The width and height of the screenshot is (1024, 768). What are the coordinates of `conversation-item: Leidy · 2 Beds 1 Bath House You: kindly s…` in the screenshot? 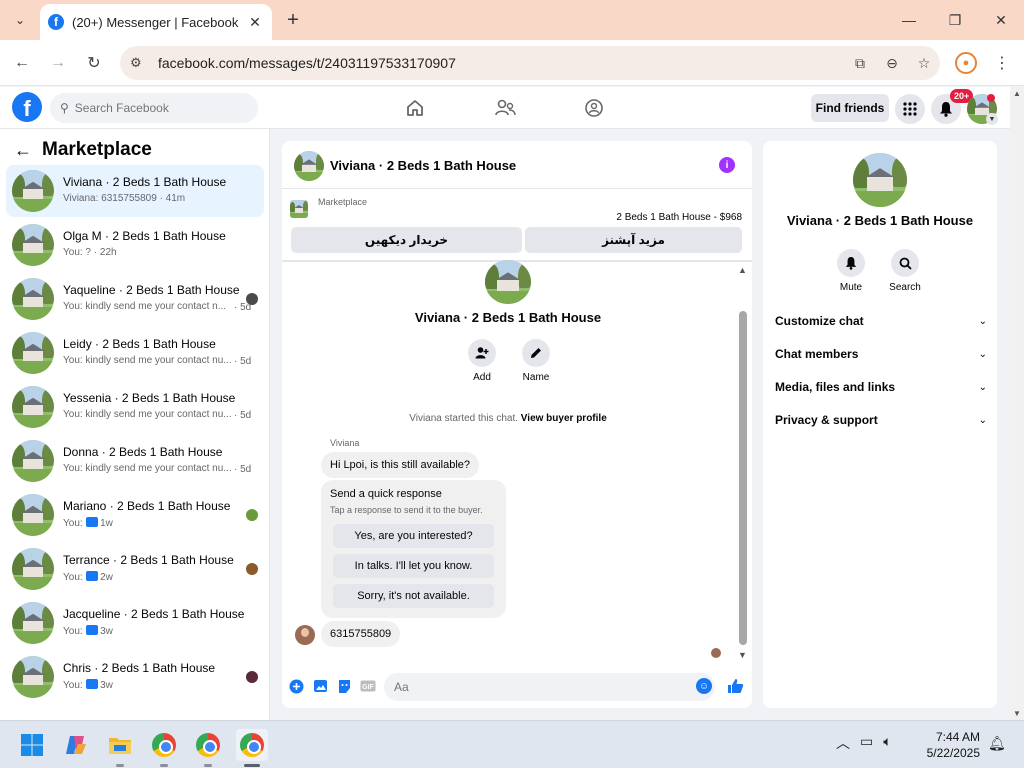 It's located at (135, 353).